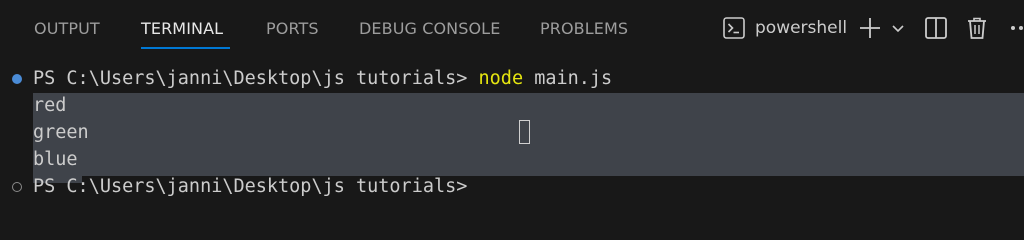 This screenshot has height=240, width=1024. Describe the element at coordinates (17, 187) in the screenshot. I see `command-empty-decoration` at that location.